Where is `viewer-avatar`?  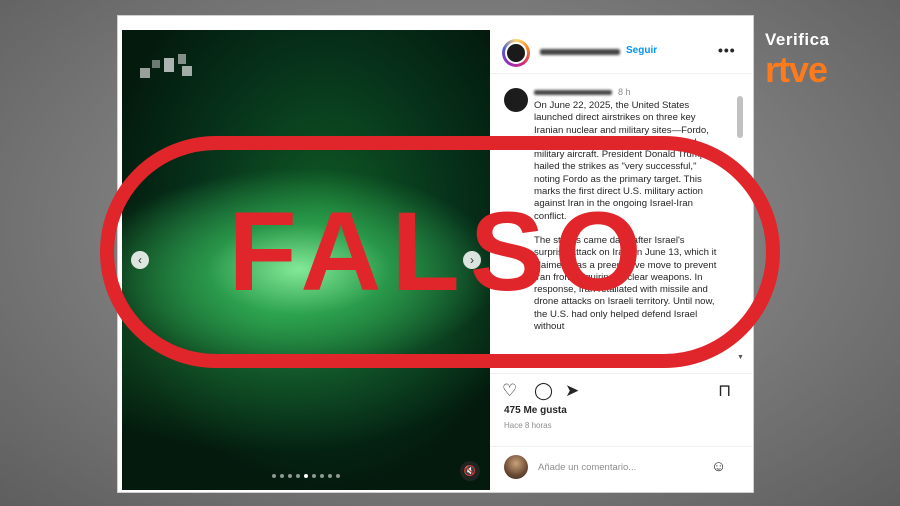
viewer-avatar is located at coordinates (516, 467).